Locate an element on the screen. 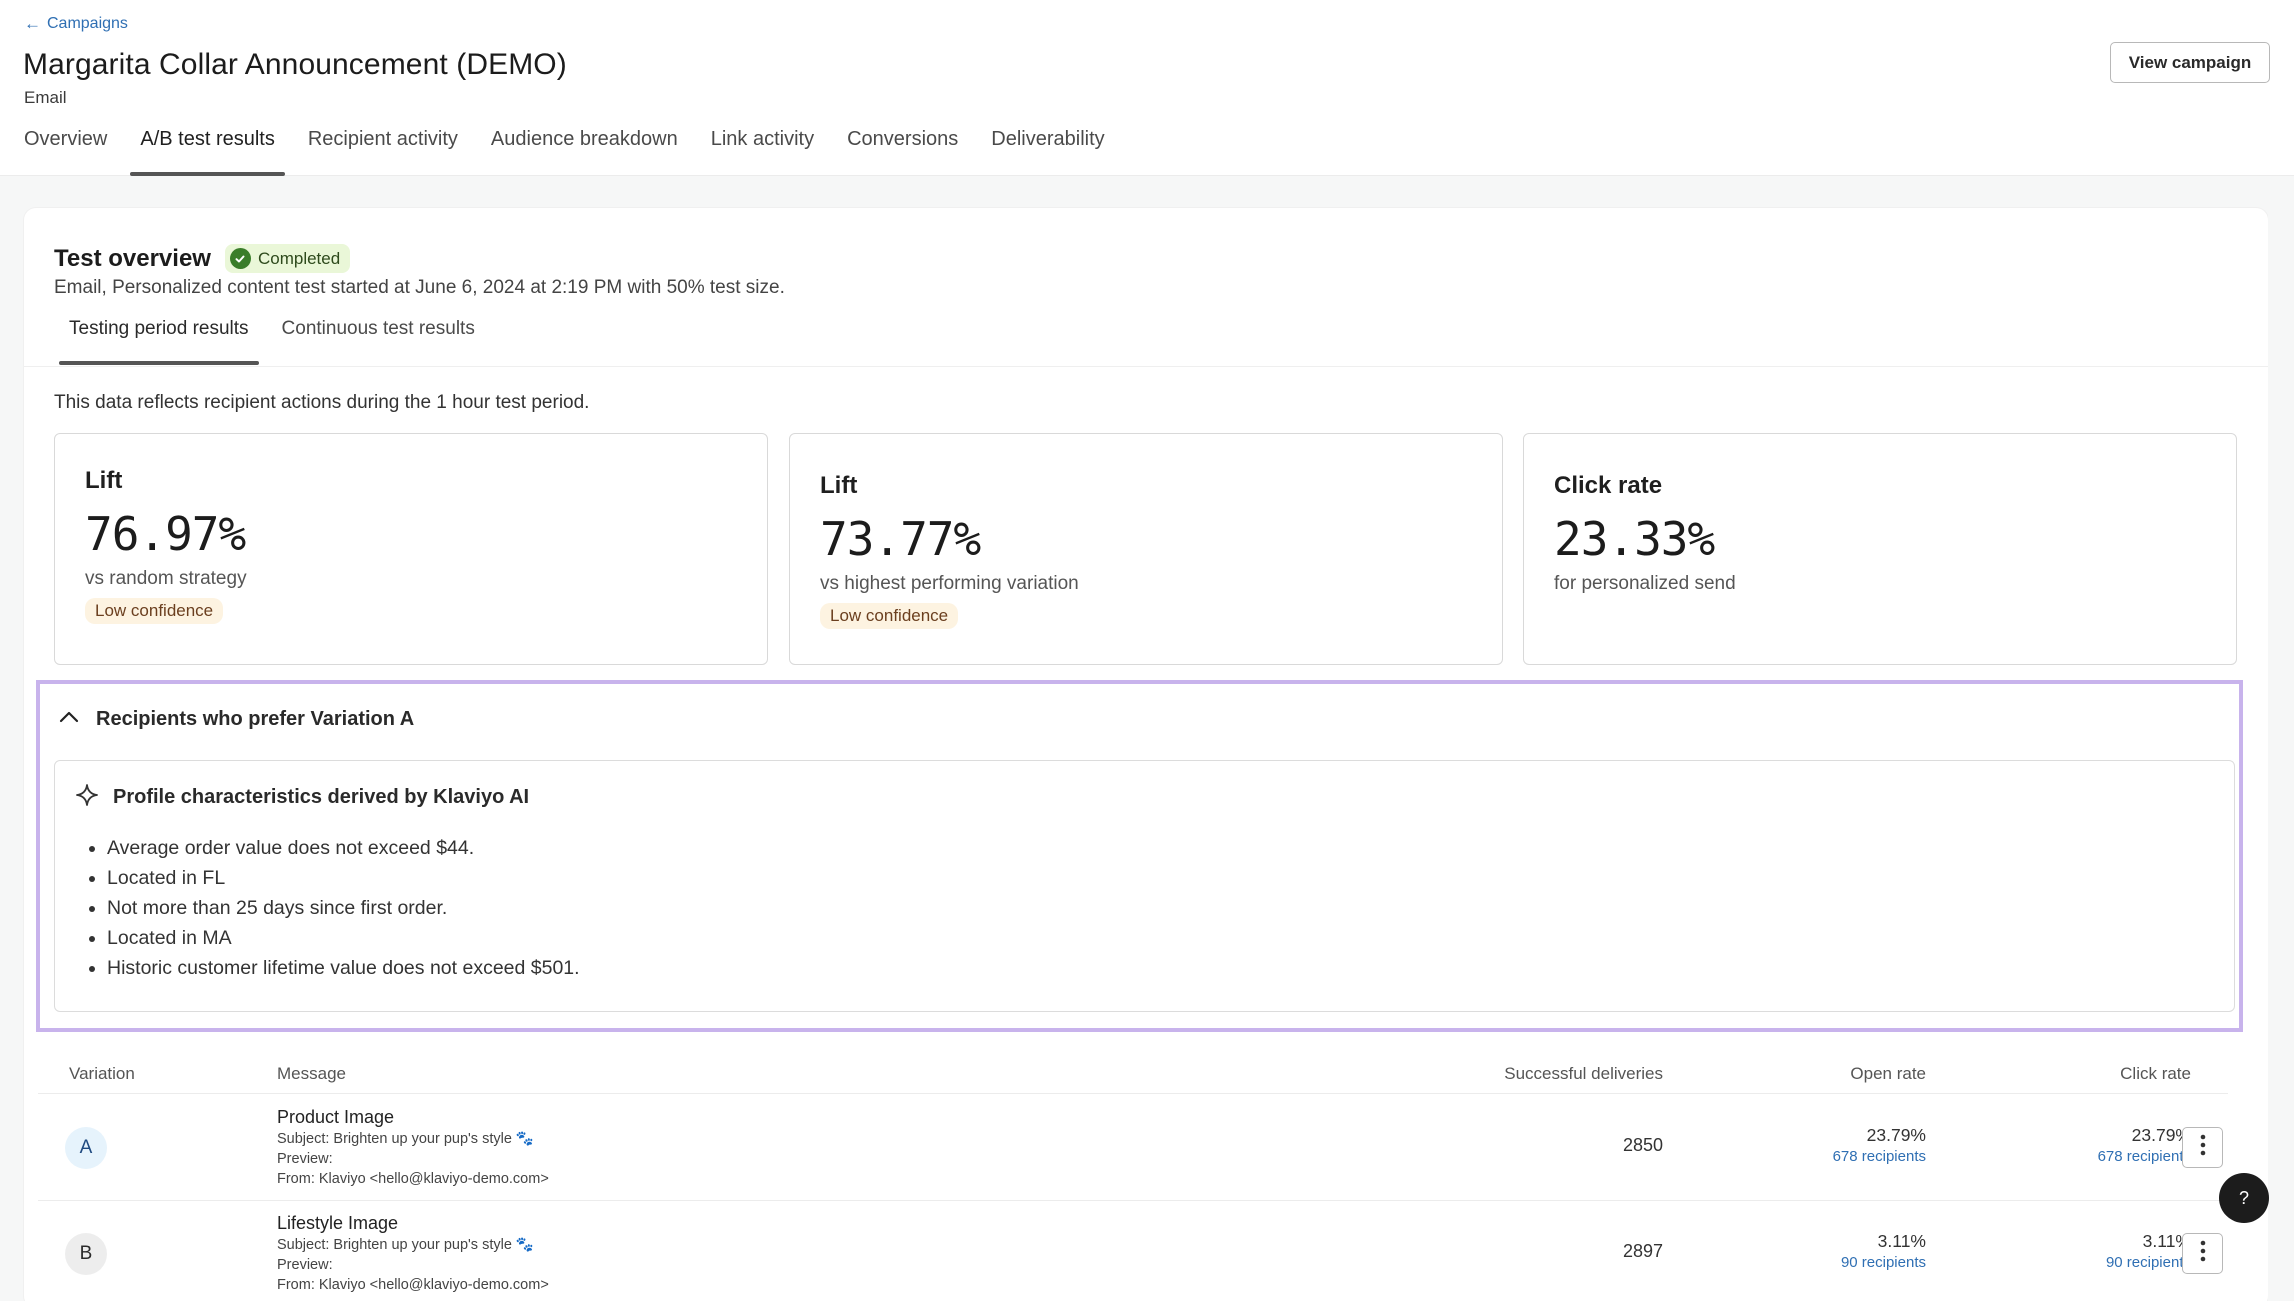 The width and height of the screenshot is (2294, 1301). status-badge: Completed is located at coordinates (287, 258).